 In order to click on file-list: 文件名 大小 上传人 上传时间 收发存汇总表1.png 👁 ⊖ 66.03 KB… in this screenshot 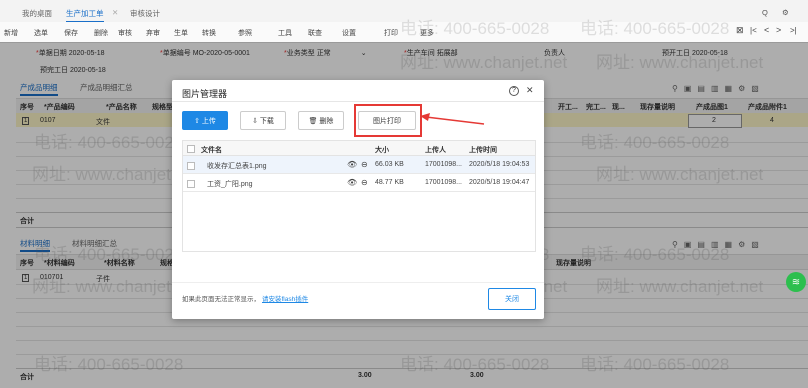, I will do `click(359, 196)`.